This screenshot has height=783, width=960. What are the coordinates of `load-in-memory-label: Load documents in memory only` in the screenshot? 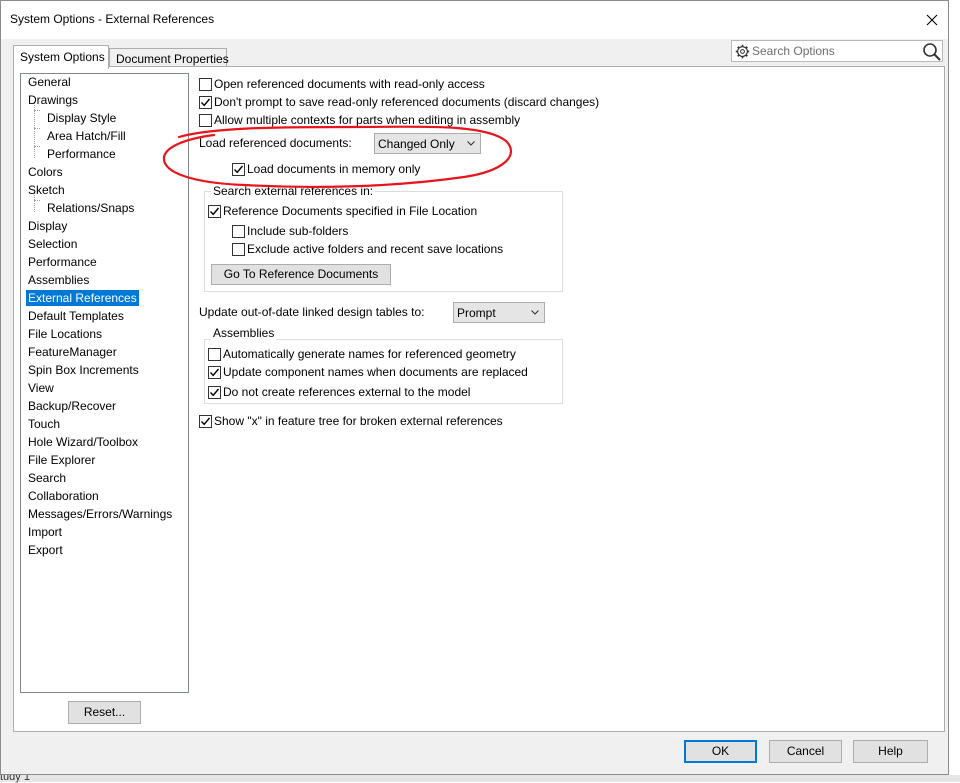 It's located at (334, 169).